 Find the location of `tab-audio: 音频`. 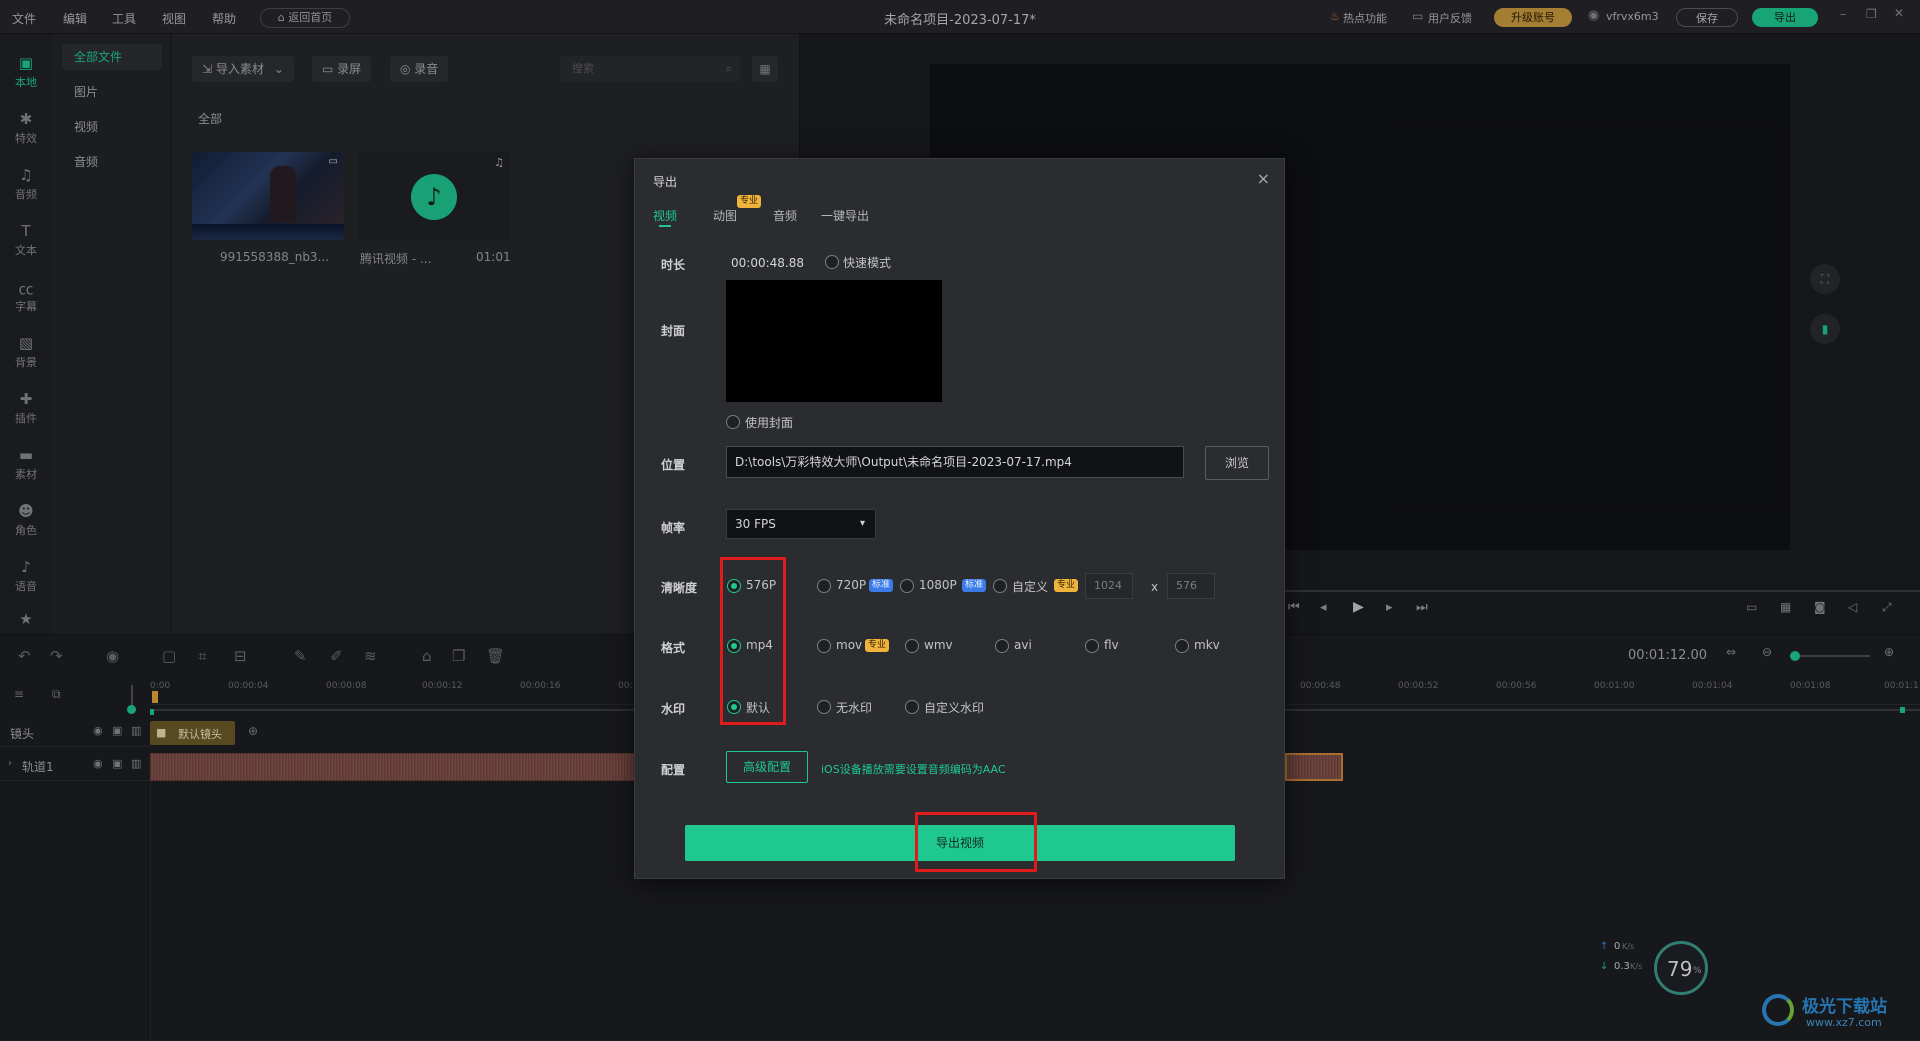

tab-audio: 音频 is located at coordinates (785, 215).